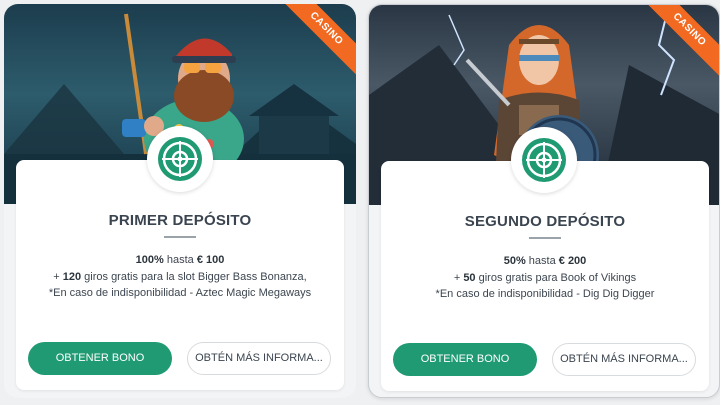 The width and height of the screenshot is (720, 405). Describe the element at coordinates (210, 260) in the screenshot. I see `bonus-amount: € 100` at that location.